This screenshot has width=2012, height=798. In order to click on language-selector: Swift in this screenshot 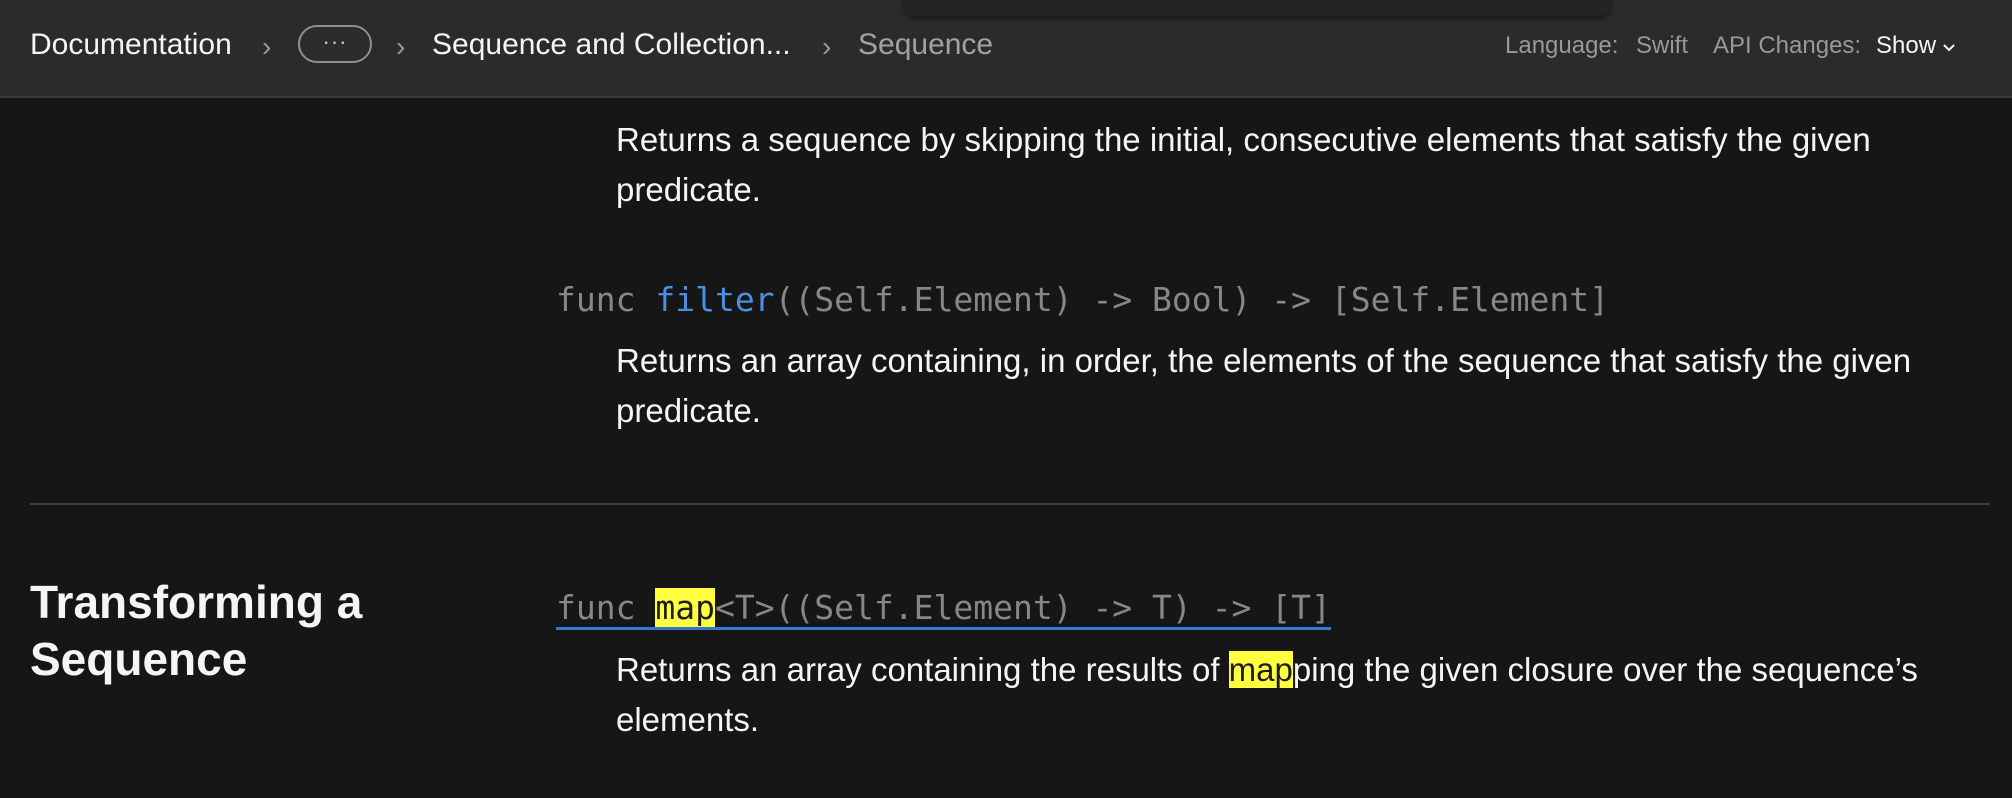, I will do `click(1662, 46)`.